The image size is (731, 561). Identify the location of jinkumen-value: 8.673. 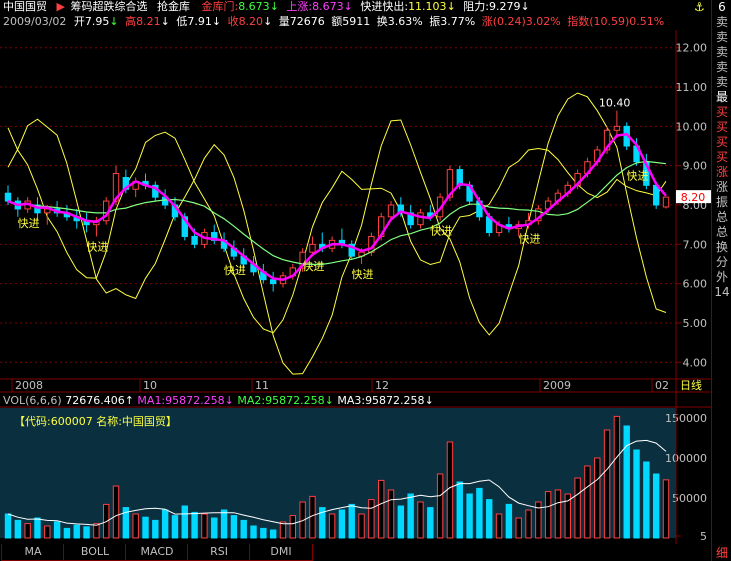
(254, 6).